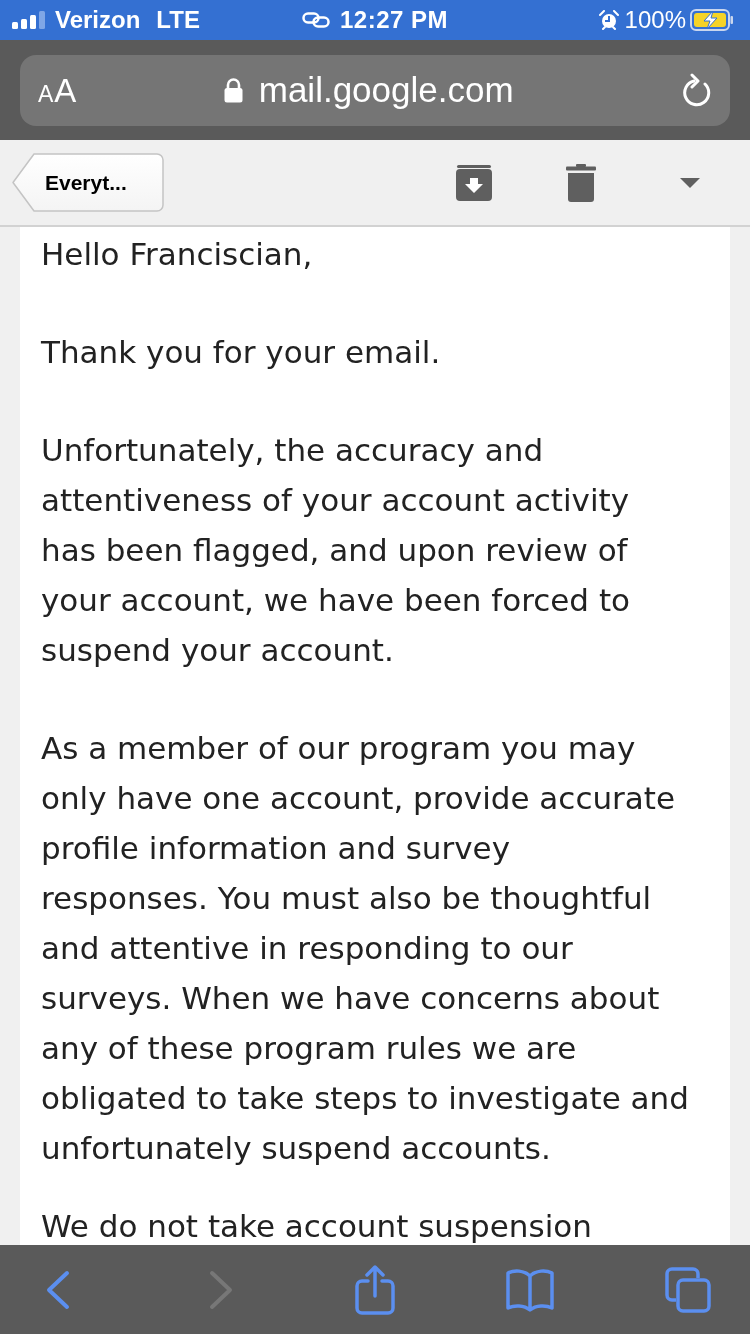 The height and width of the screenshot is (1334, 750). What do you see at coordinates (386, 89) in the screenshot?
I see `url-text: mail.google.com` at bounding box center [386, 89].